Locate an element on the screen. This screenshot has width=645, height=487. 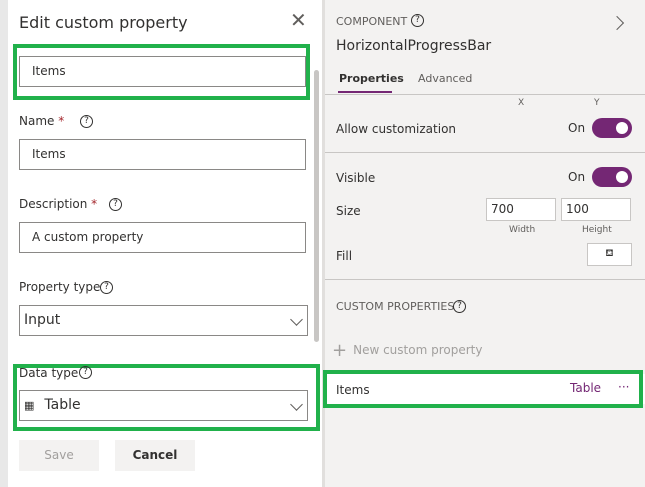
more-options-icon: ··· is located at coordinates (623, 387).